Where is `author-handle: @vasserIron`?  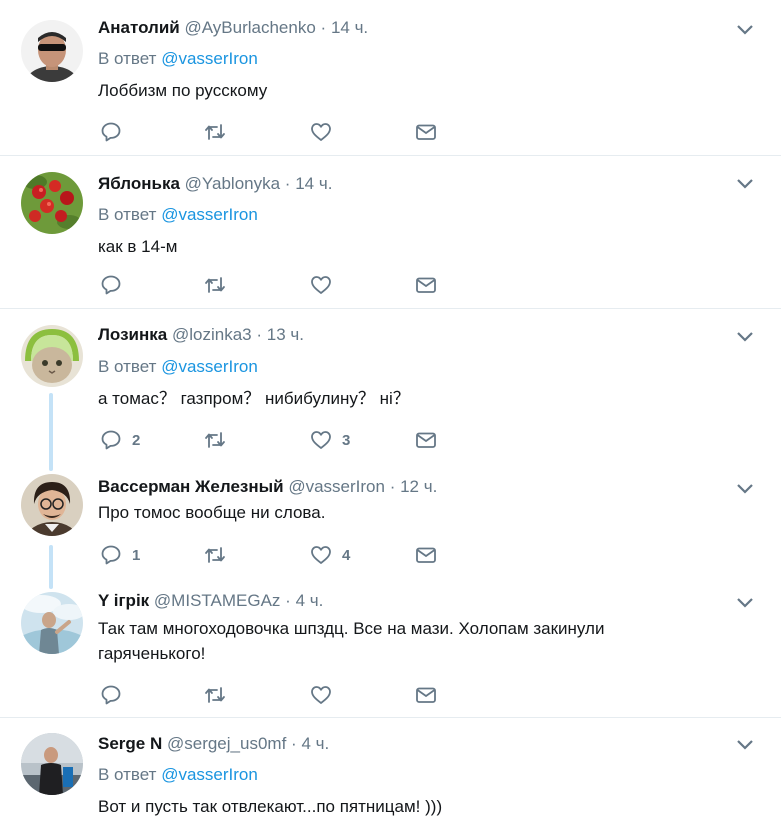
author-handle: @vasserIron is located at coordinates (336, 486).